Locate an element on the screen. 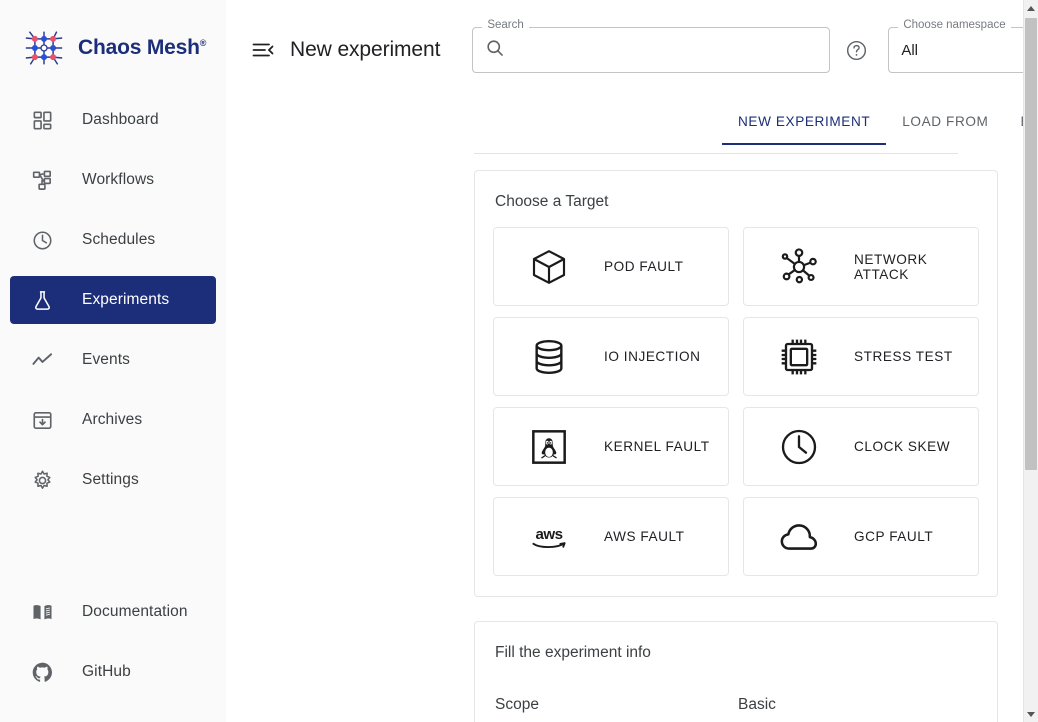  sidebar-item-label: Dashboard is located at coordinates (120, 119).